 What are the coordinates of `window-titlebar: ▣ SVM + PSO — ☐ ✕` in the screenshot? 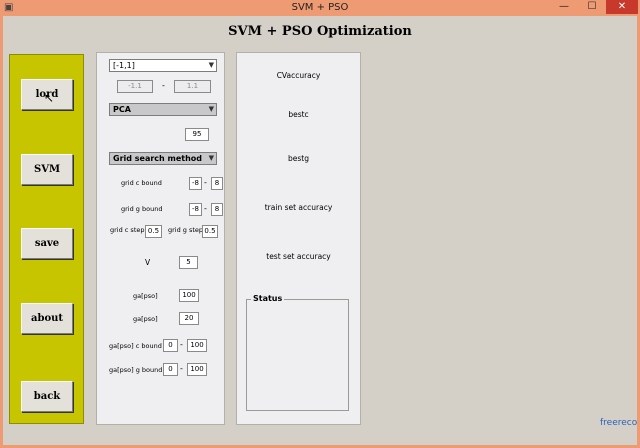 It's located at (320, 8).